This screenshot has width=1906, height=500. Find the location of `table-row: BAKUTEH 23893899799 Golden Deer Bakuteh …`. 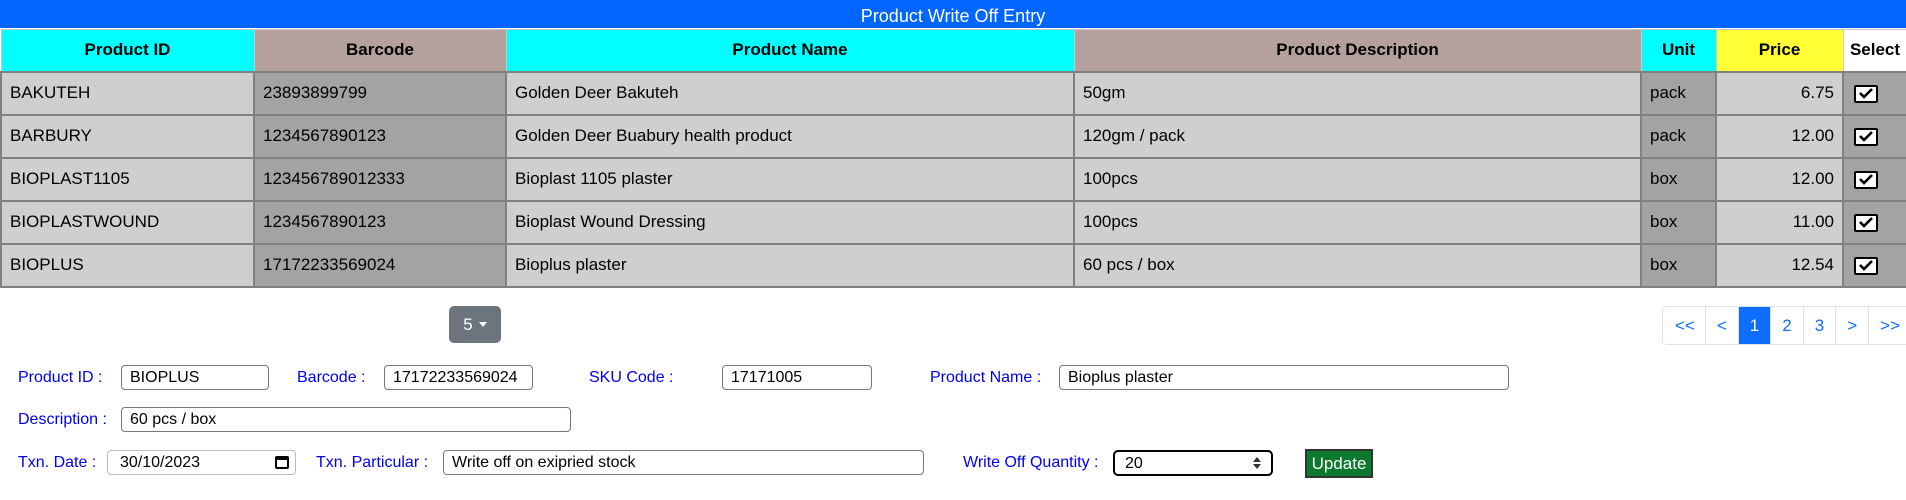

table-row: BAKUTEH 23893899799 Golden Deer Bakuteh … is located at coordinates (953, 93).